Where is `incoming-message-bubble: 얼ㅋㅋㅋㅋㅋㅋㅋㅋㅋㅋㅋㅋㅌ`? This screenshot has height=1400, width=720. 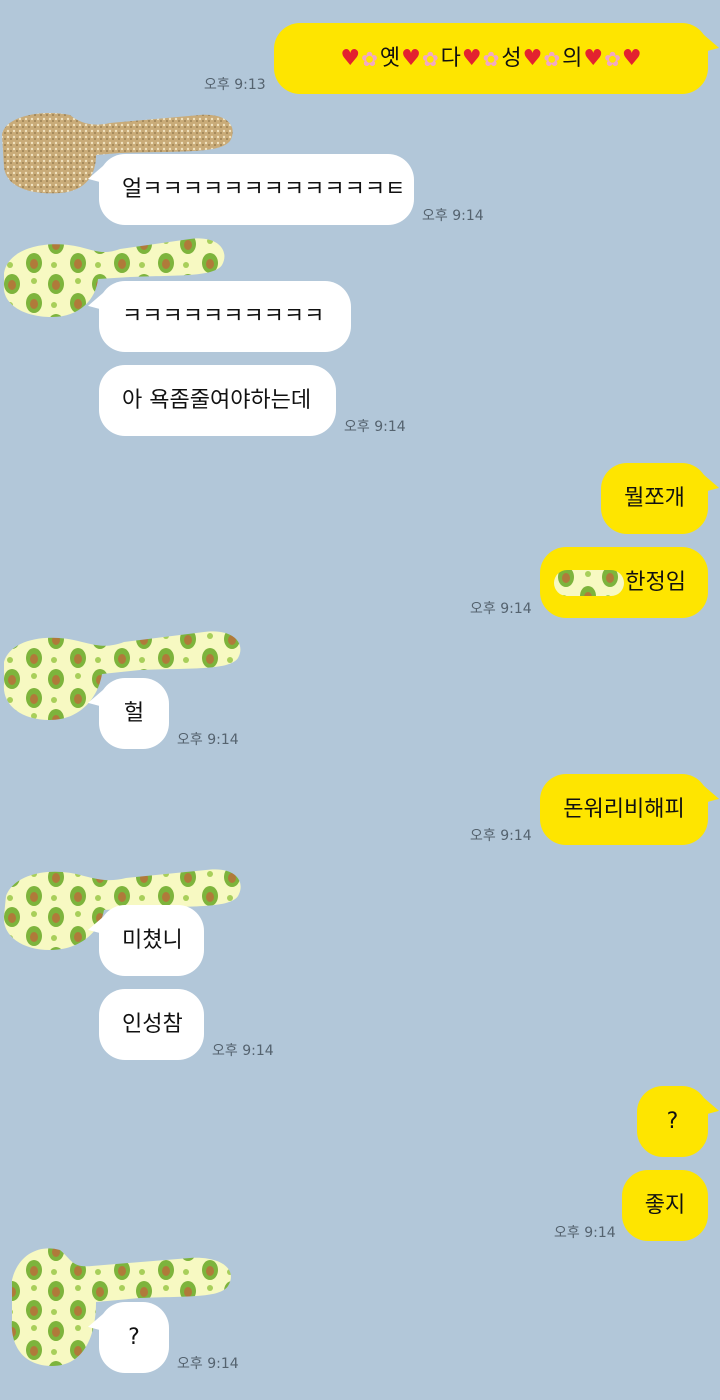 incoming-message-bubble: 얼ㅋㅋㅋㅋㅋㅋㅋㅋㅋㅋㅋㅋㅌ is located at coordinates (256, 189).